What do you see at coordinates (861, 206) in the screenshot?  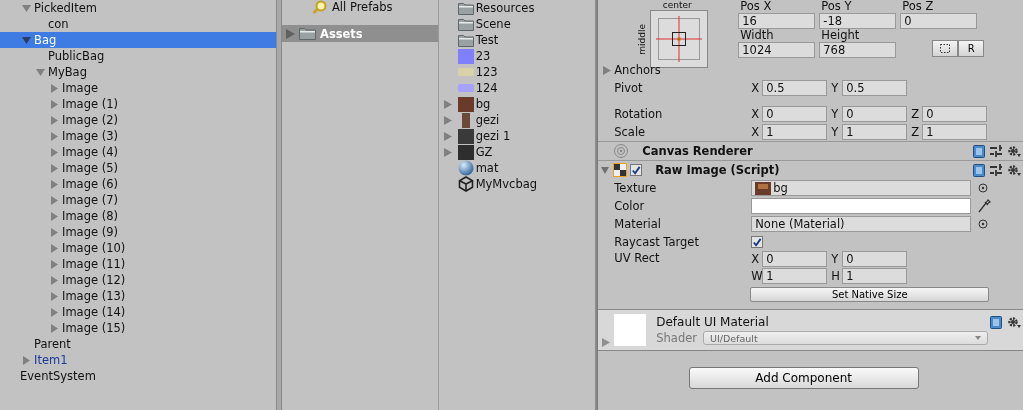 I see `color-field` at bounding box center [861, 206].